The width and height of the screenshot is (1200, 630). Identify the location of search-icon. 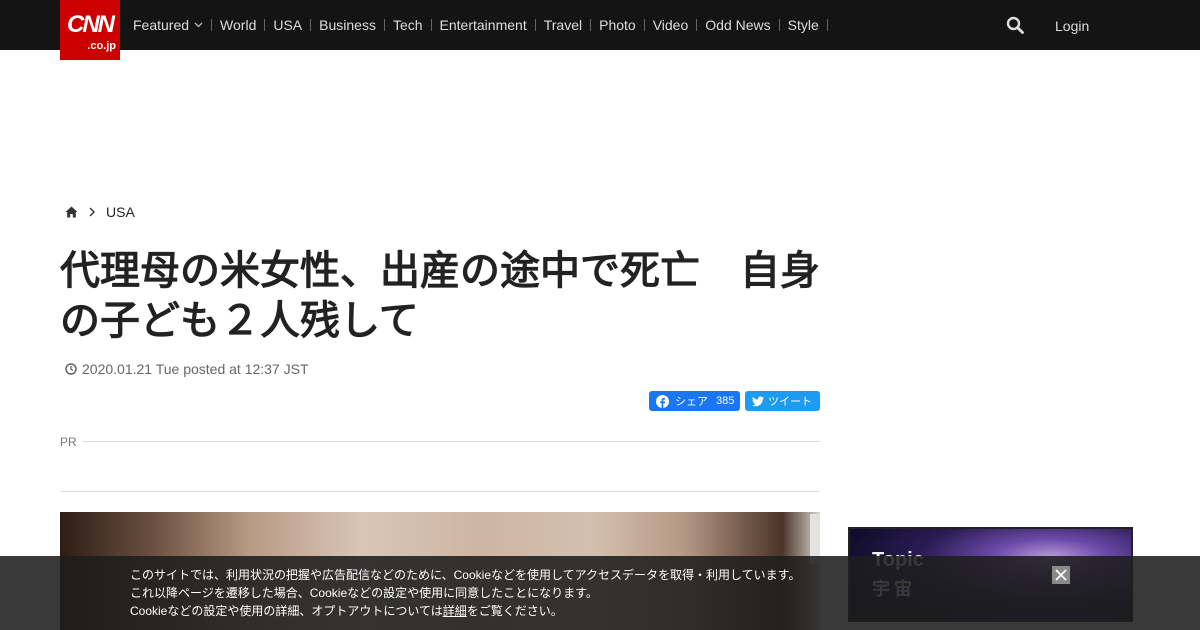
(1015, 25).